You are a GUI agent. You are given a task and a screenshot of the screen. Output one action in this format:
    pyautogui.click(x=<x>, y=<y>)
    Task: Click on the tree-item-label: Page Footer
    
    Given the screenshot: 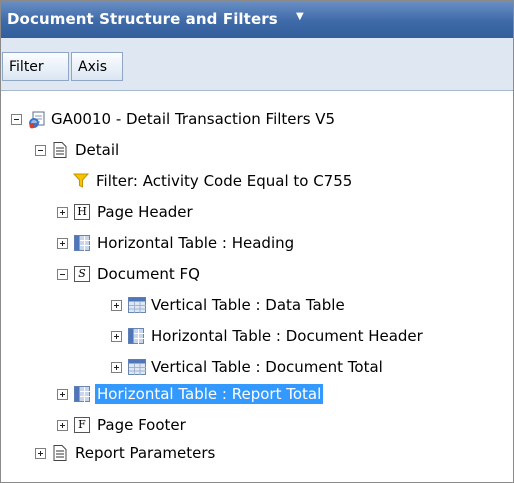 What is the action you would take?
    pyautogui.click(x=141, y=425)
    